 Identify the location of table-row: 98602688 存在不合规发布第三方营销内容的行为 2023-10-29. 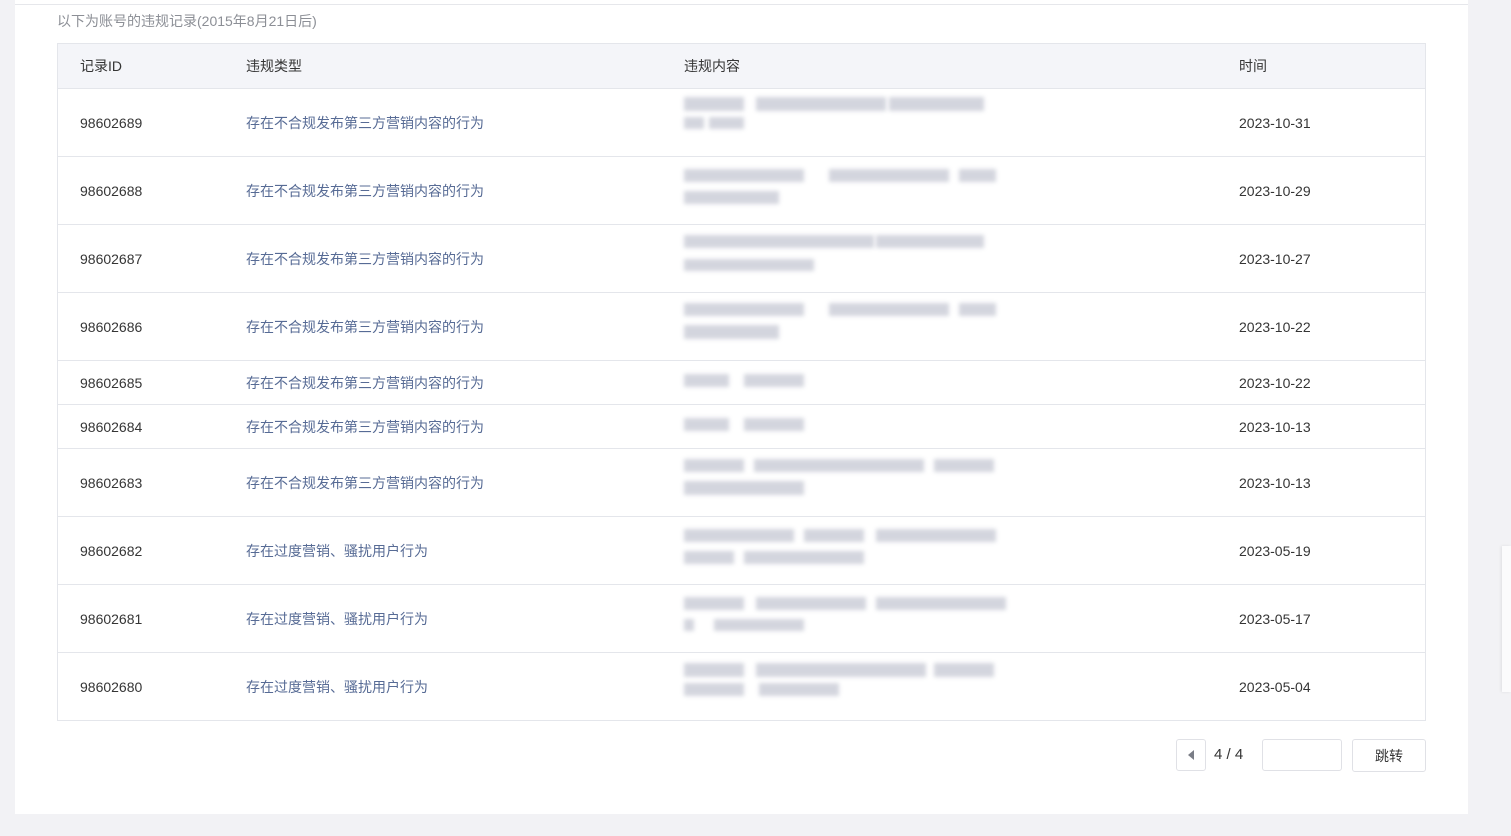
(741, 191).